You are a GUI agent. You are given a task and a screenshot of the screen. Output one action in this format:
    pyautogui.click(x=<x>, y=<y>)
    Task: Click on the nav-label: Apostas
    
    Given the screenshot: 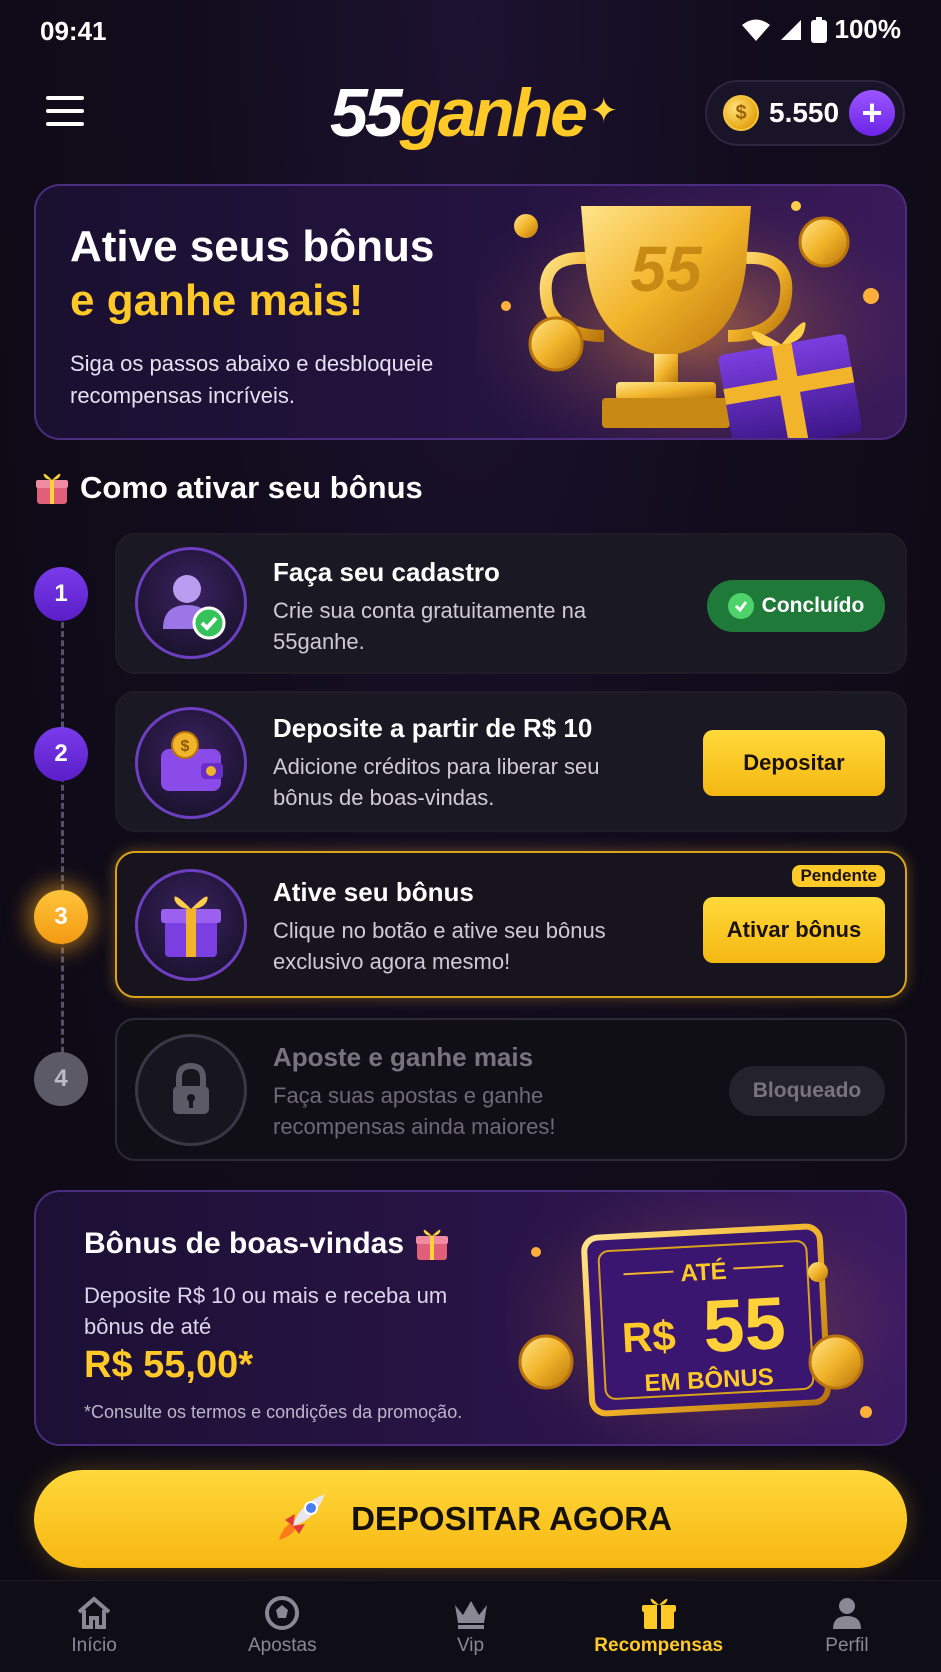 What is the action you would take?
    pyautogui.click(x=282, y=1645)
    